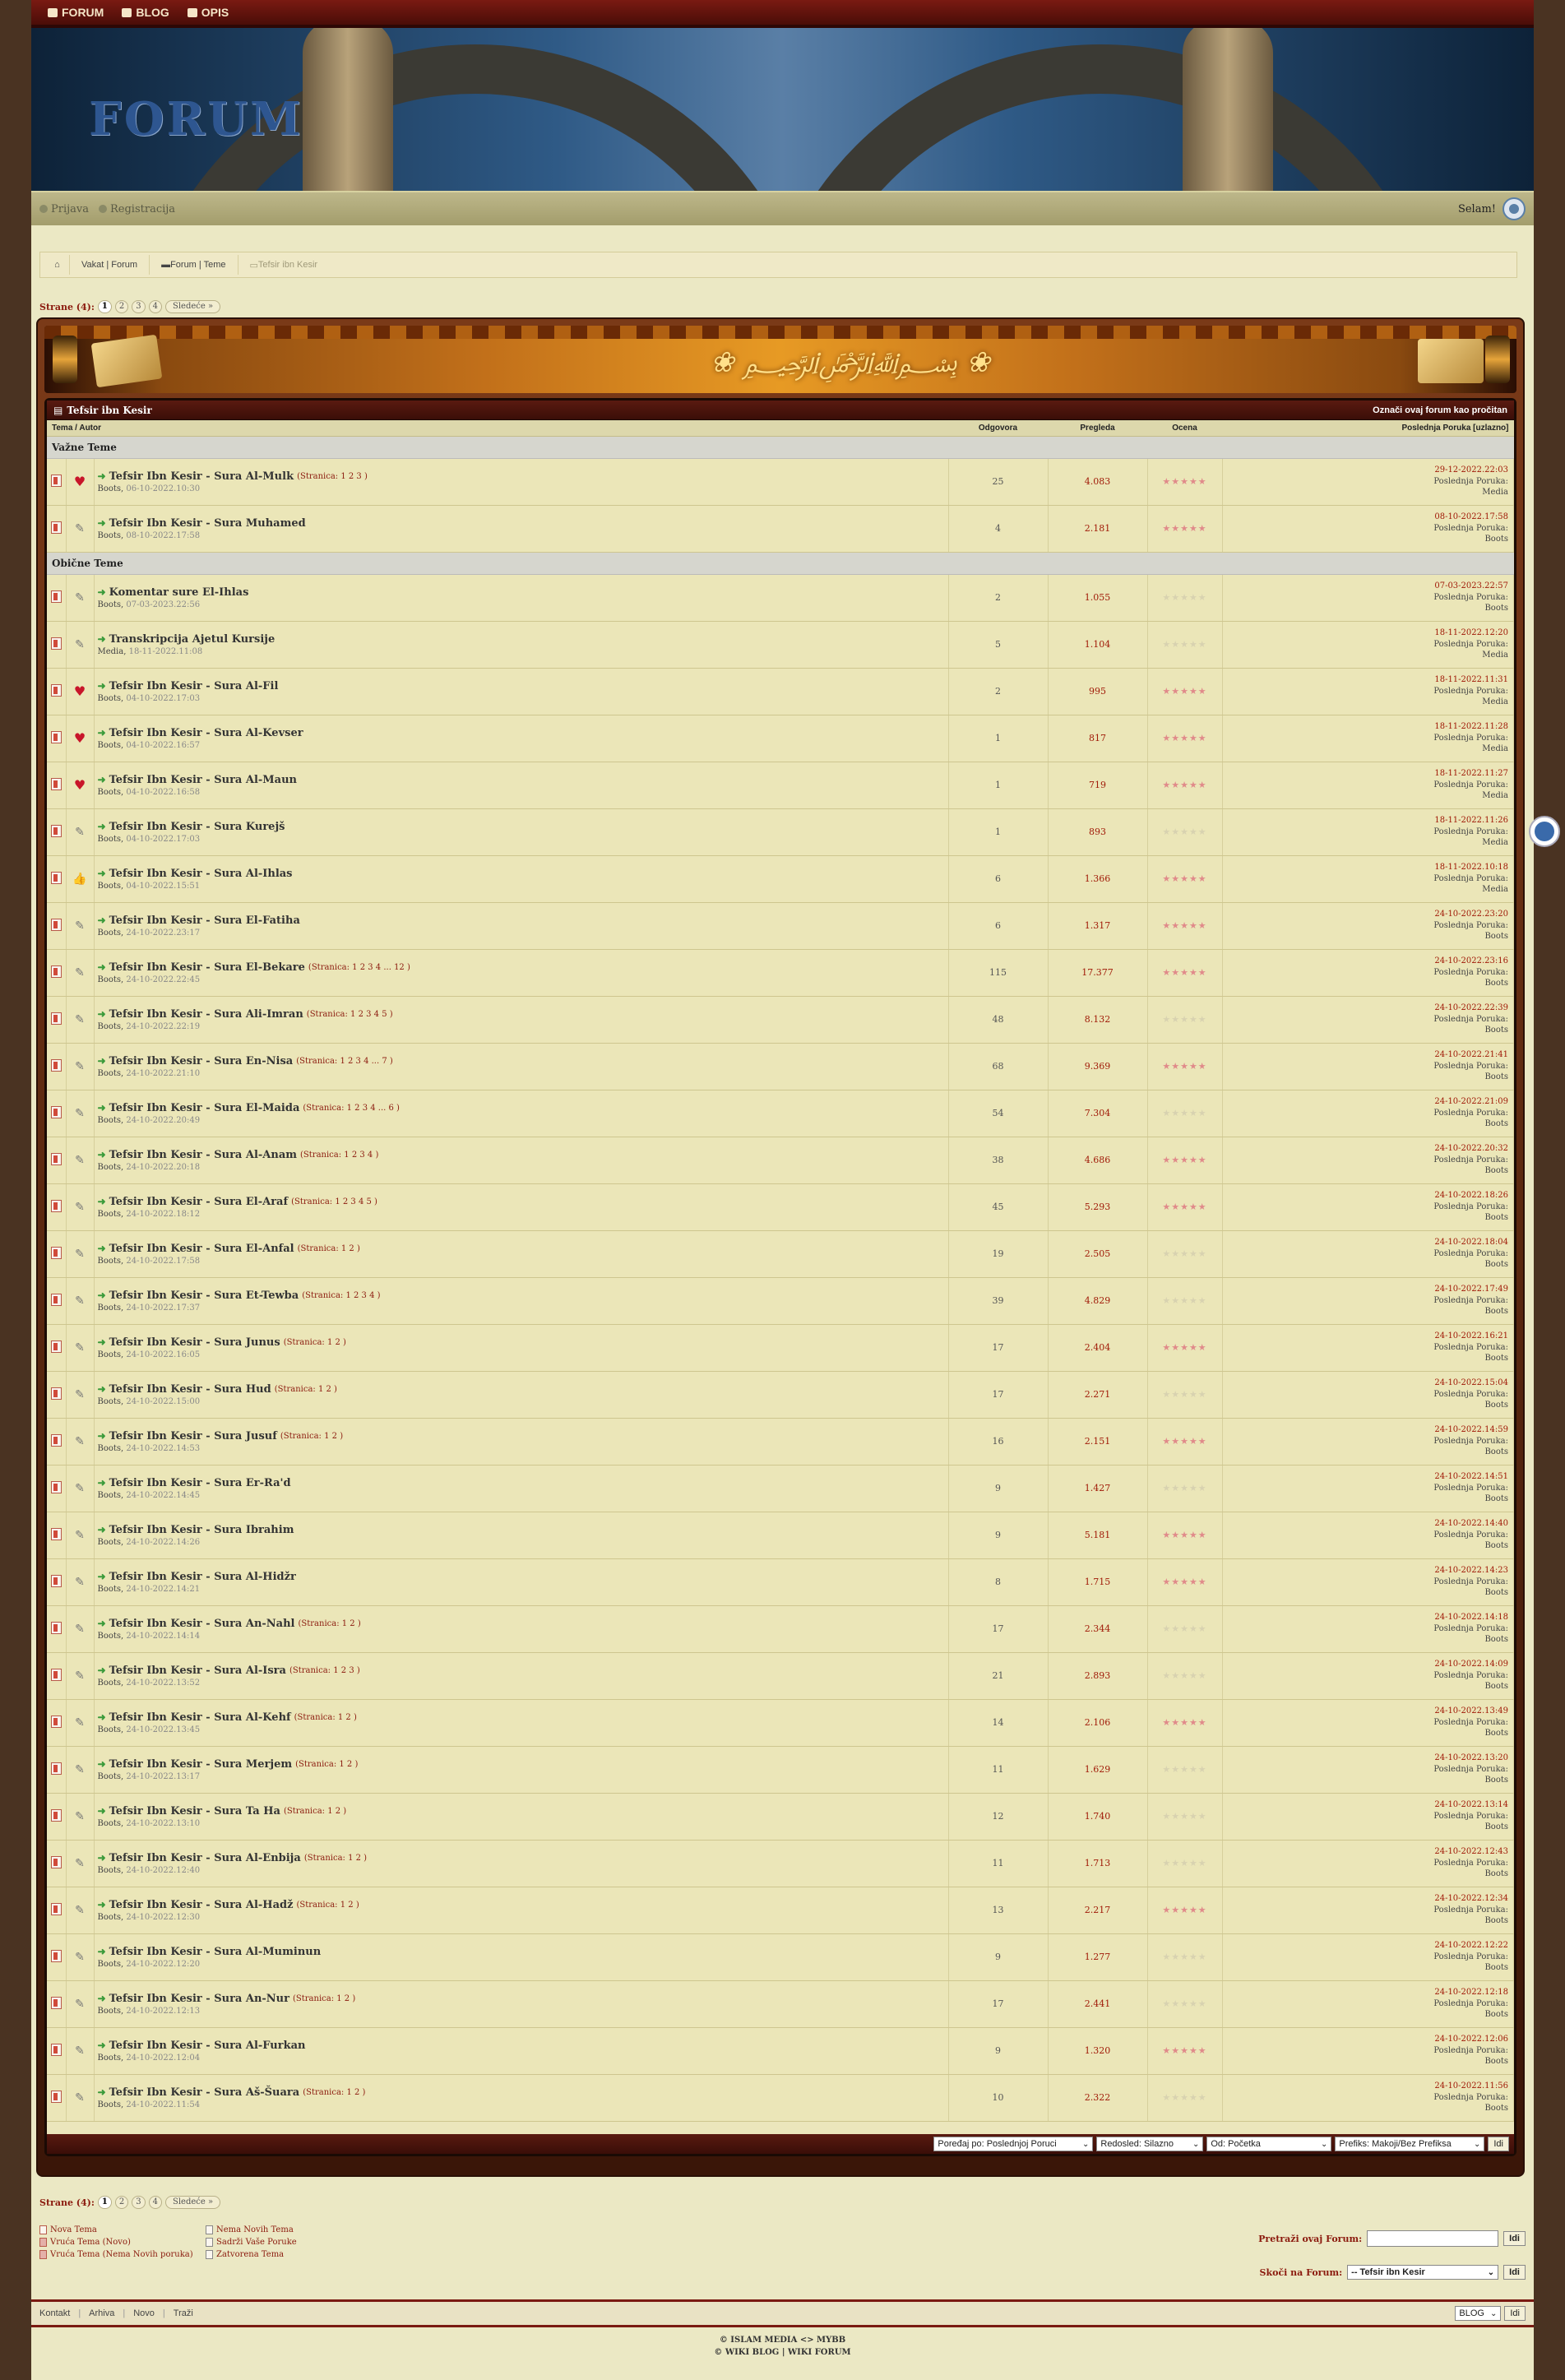 The width and height of the screenshot is (1565, 2380). What do you see at coordinates (205, 1858) in the screenshot?
I see `thread-title: Tefsir Ibn Kesir - Sura Al-Enbija` at bounding box center [205, 1858].